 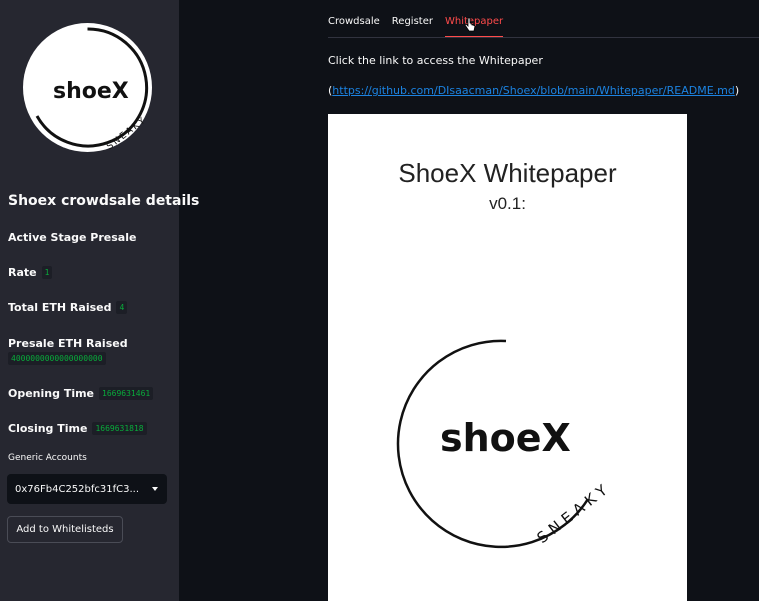 What do you see at coordinates (60, 307) in the screenshot?
I see `total-eth-label: Total ETH Raised` at bounding box center [60, 307].